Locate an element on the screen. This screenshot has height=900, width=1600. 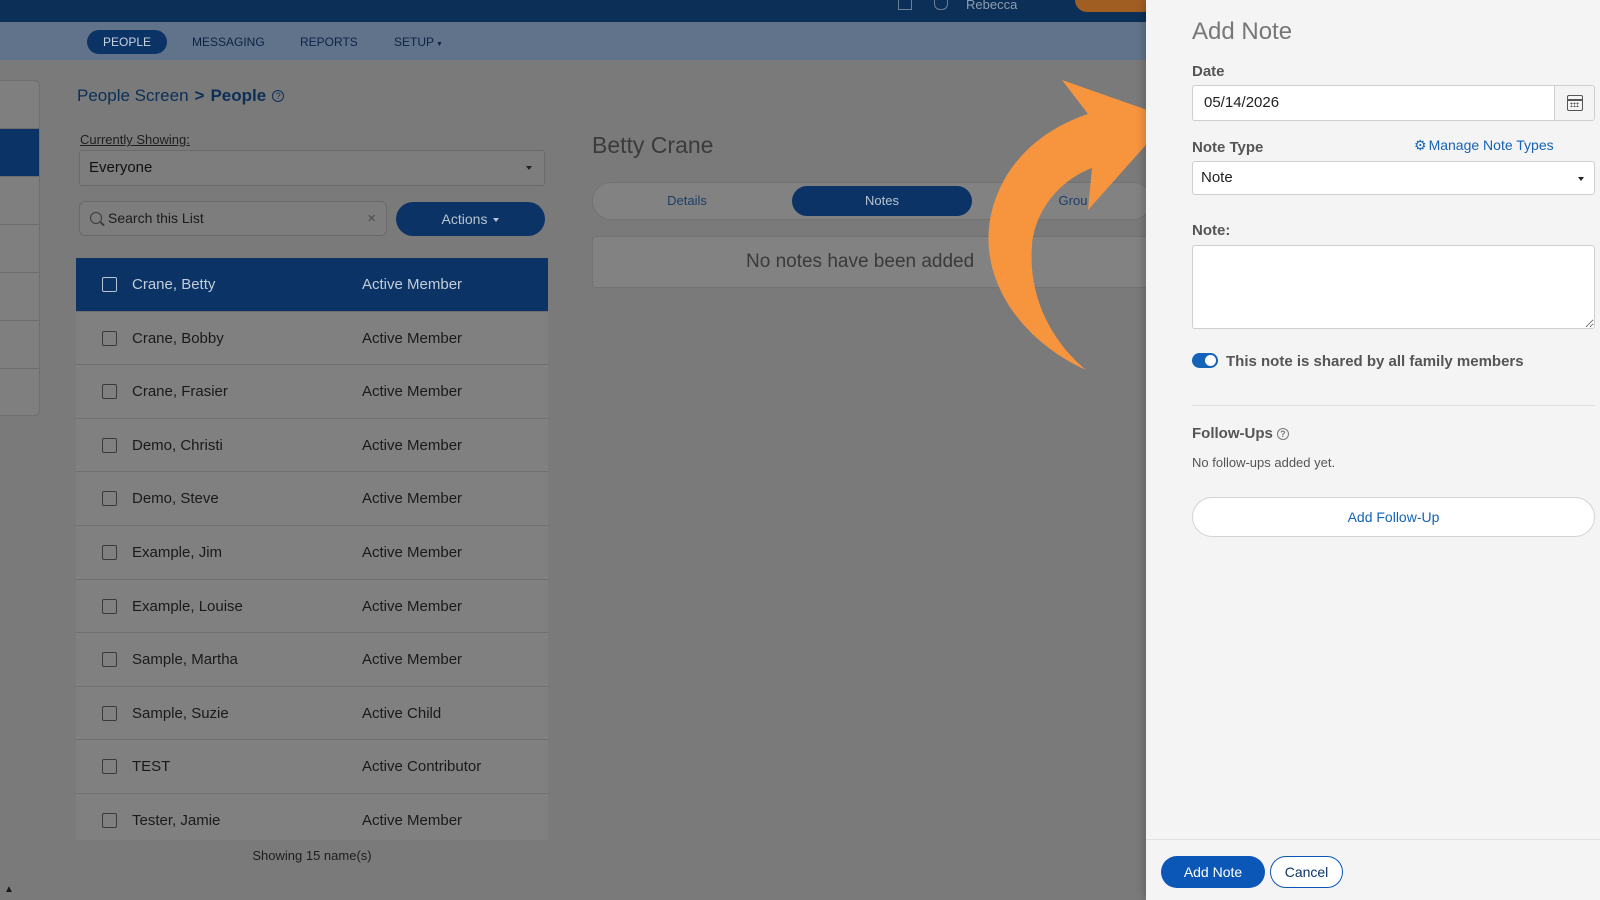
nav-messaging: MESSAGING is located at coordinates (228, 42).